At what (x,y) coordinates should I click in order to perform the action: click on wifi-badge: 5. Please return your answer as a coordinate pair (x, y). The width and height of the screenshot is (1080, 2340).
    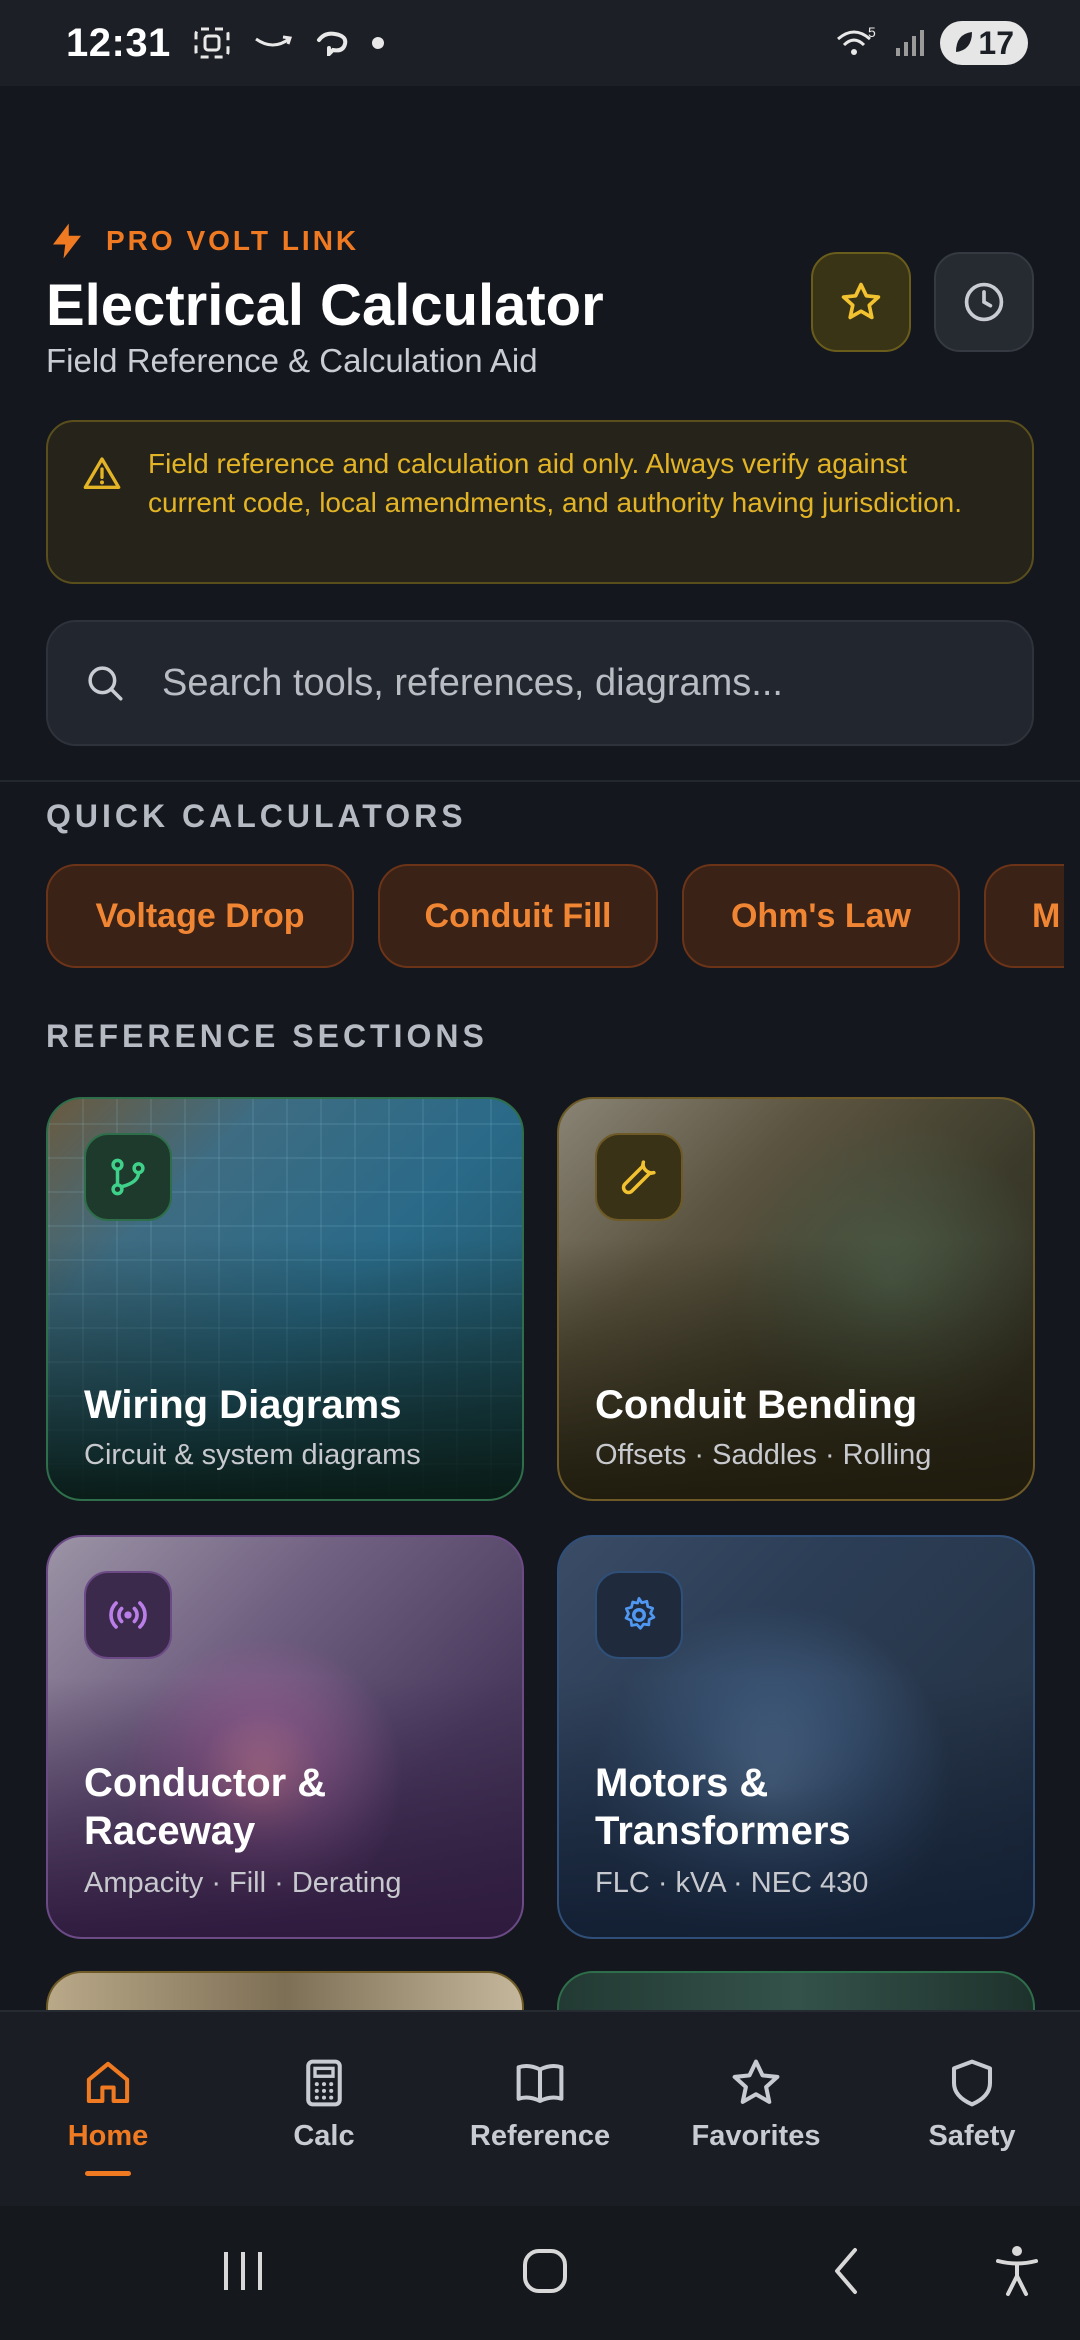
    Looking at the image, I should click on (872, 32).